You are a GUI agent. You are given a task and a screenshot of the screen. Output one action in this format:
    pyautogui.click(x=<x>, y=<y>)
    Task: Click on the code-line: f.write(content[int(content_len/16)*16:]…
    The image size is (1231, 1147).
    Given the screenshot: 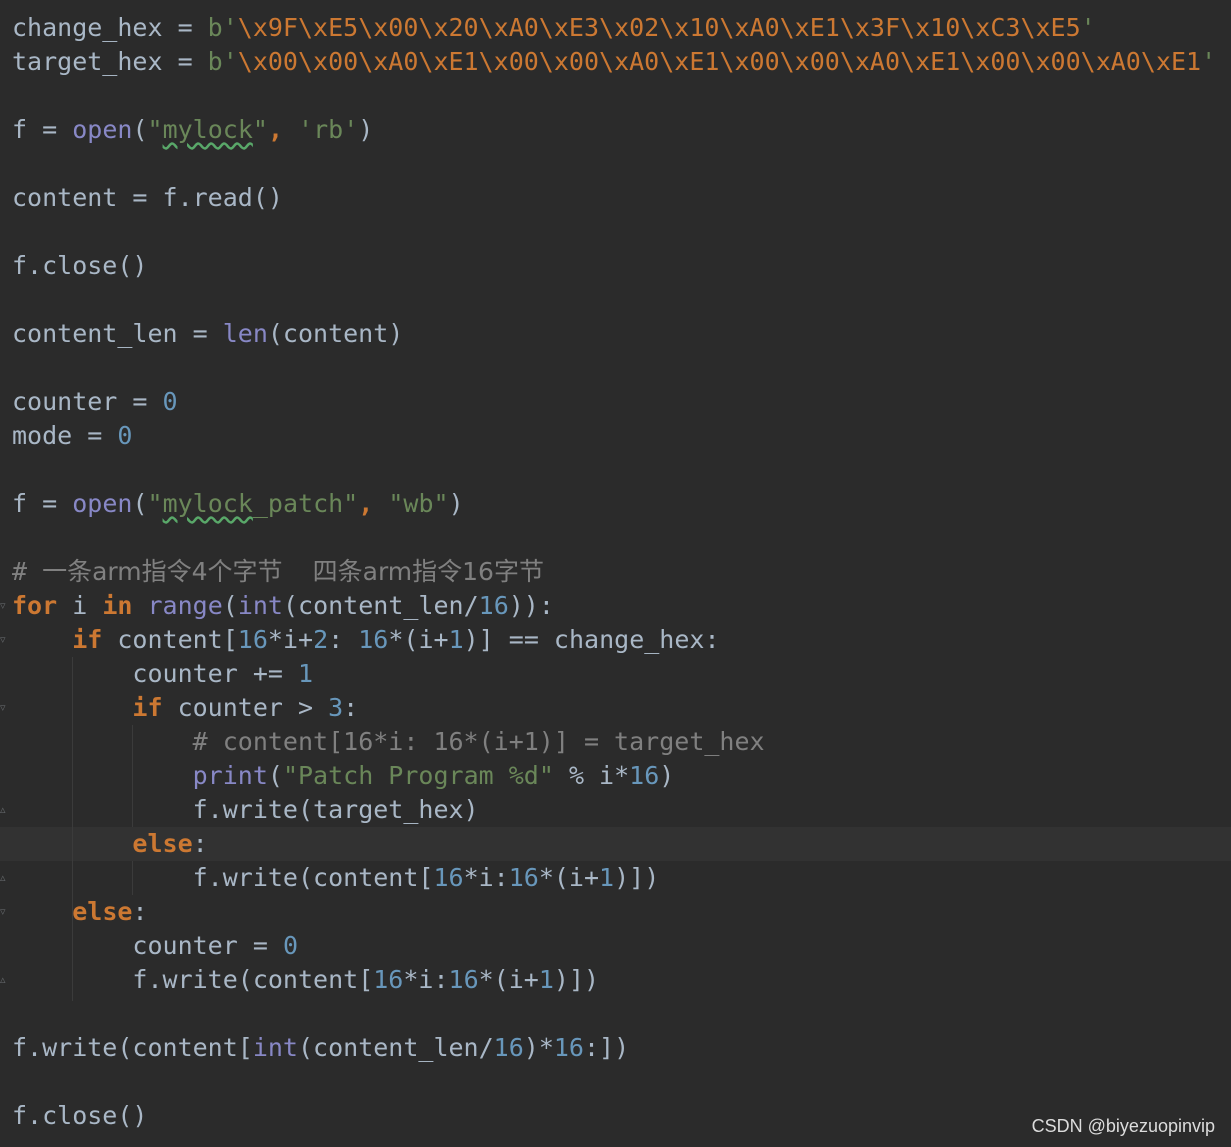 What is the action you would take?
    pyautogui.click(x=320, y=1048)
    